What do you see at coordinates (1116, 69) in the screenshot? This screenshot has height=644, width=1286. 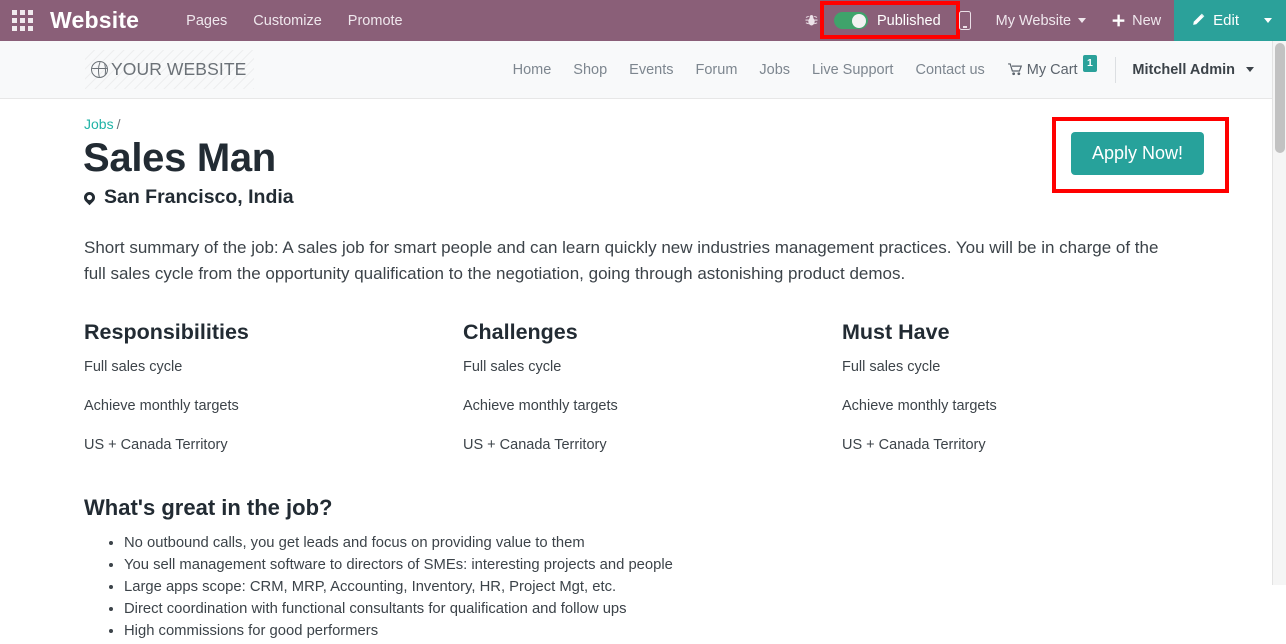 I see `header-divider` at bounding box center [1116, 69].